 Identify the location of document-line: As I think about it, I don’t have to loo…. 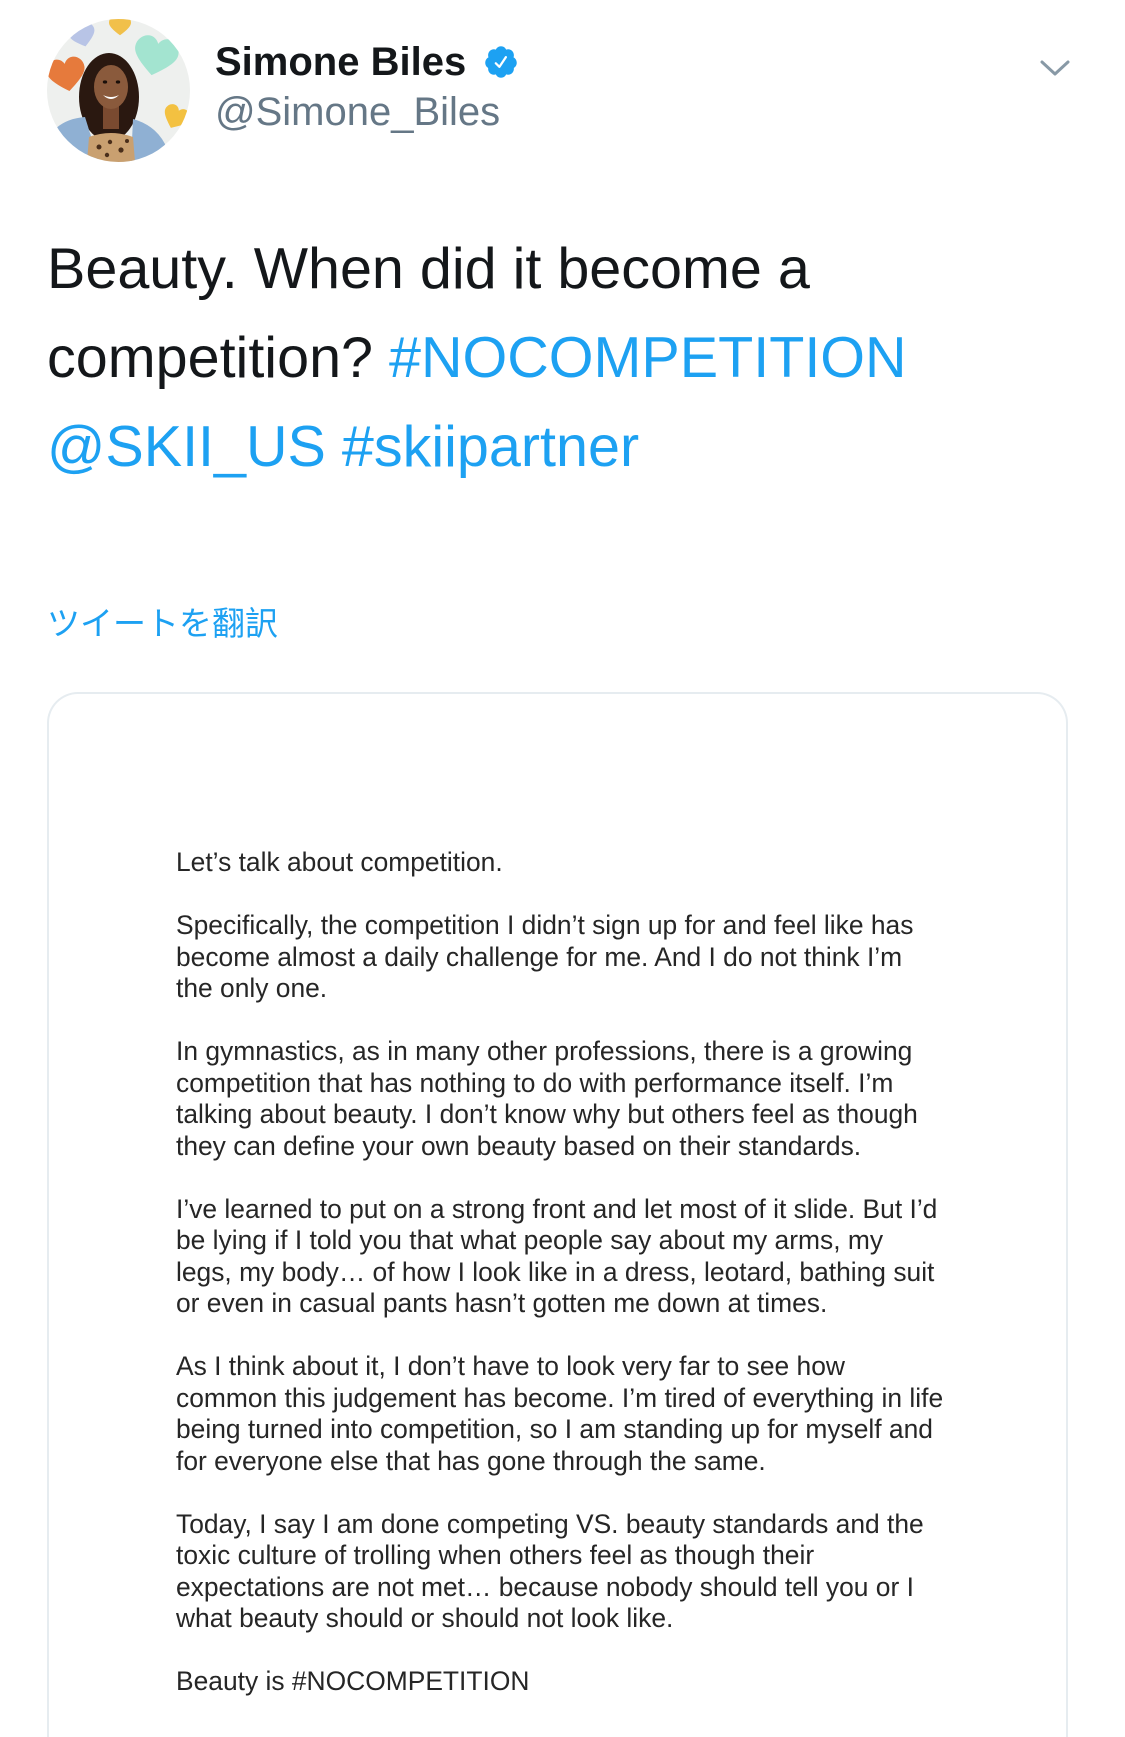
(510, 1366).